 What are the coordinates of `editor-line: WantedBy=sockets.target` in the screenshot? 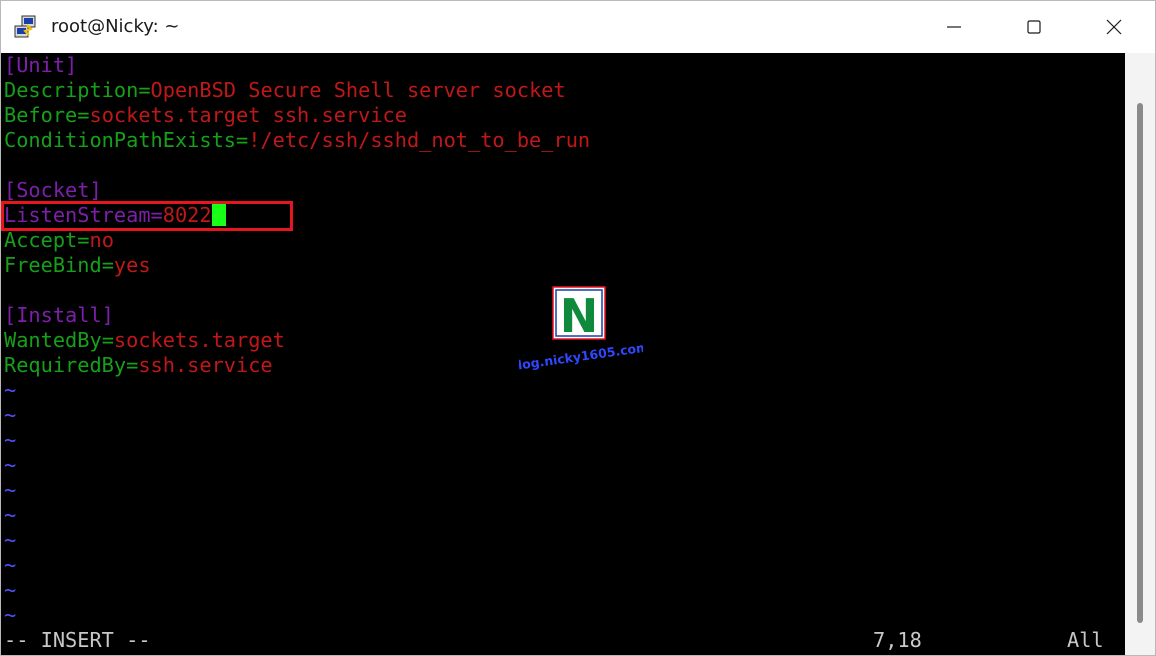 It's located at (144, 340).